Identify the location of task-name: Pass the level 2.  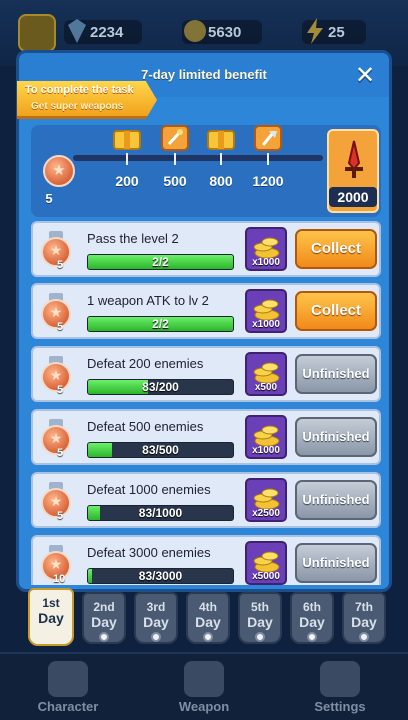
(133, 238).